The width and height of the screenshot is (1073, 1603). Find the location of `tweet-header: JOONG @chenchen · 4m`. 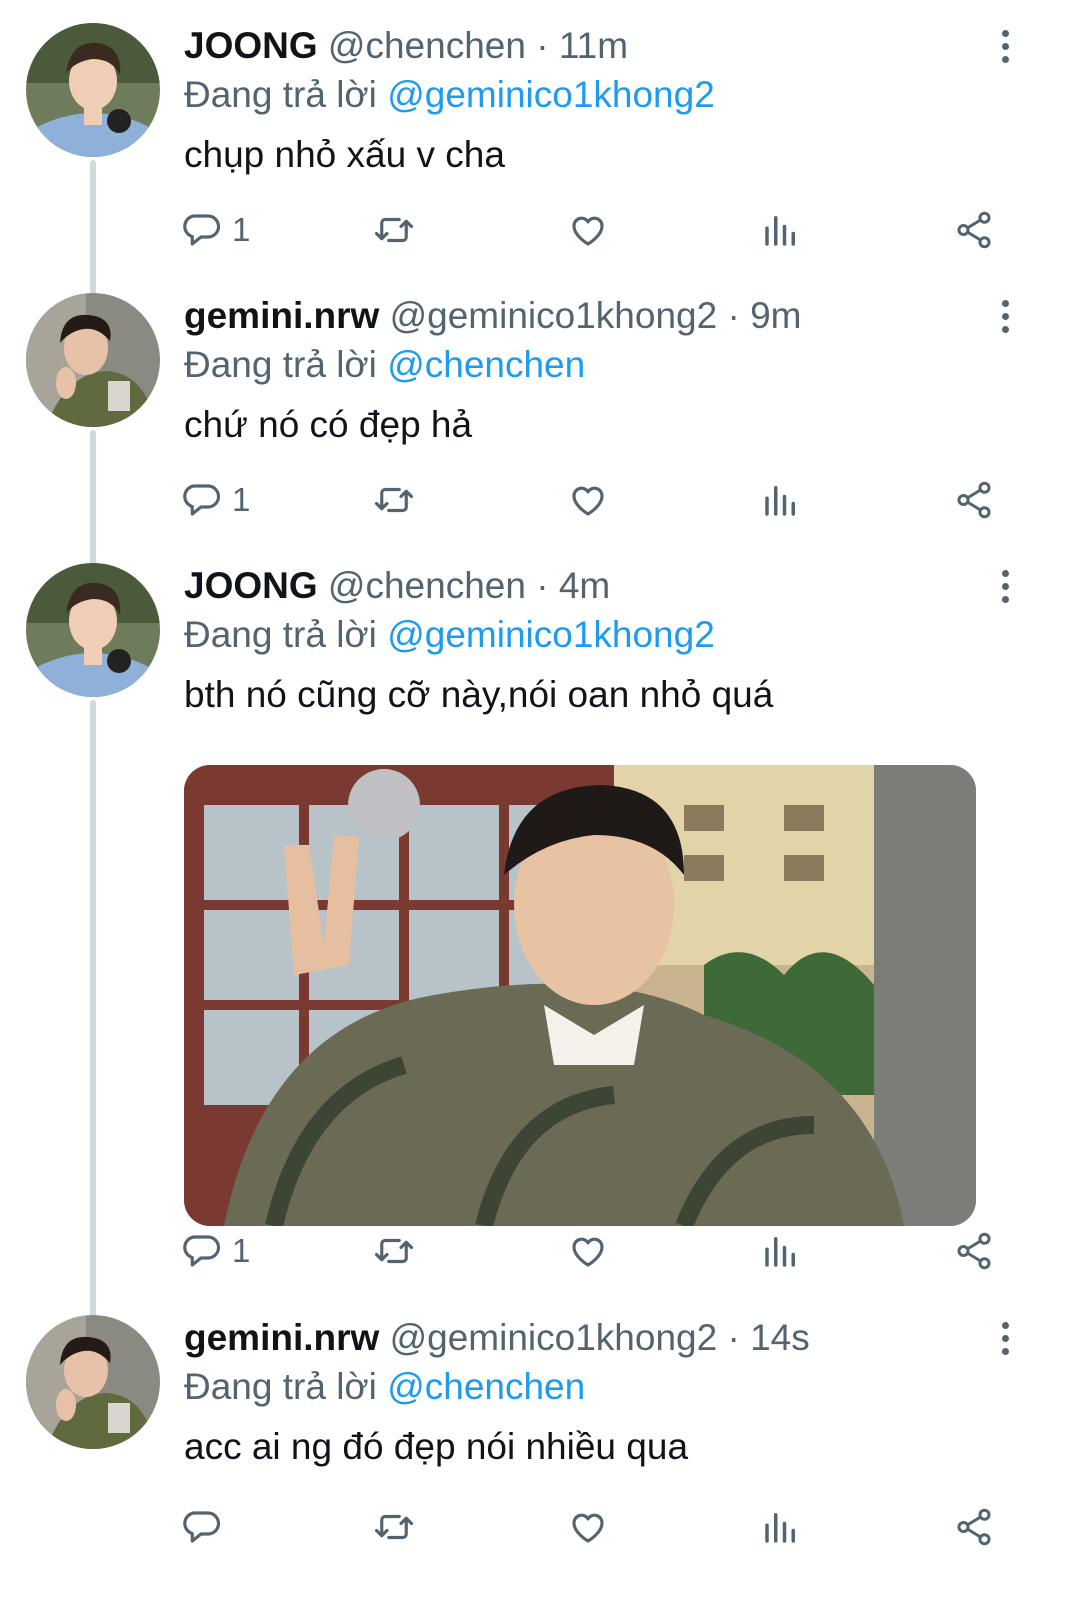

tweet-header: JOONG @chenchen · 4m is located at coordinates (397, 586).